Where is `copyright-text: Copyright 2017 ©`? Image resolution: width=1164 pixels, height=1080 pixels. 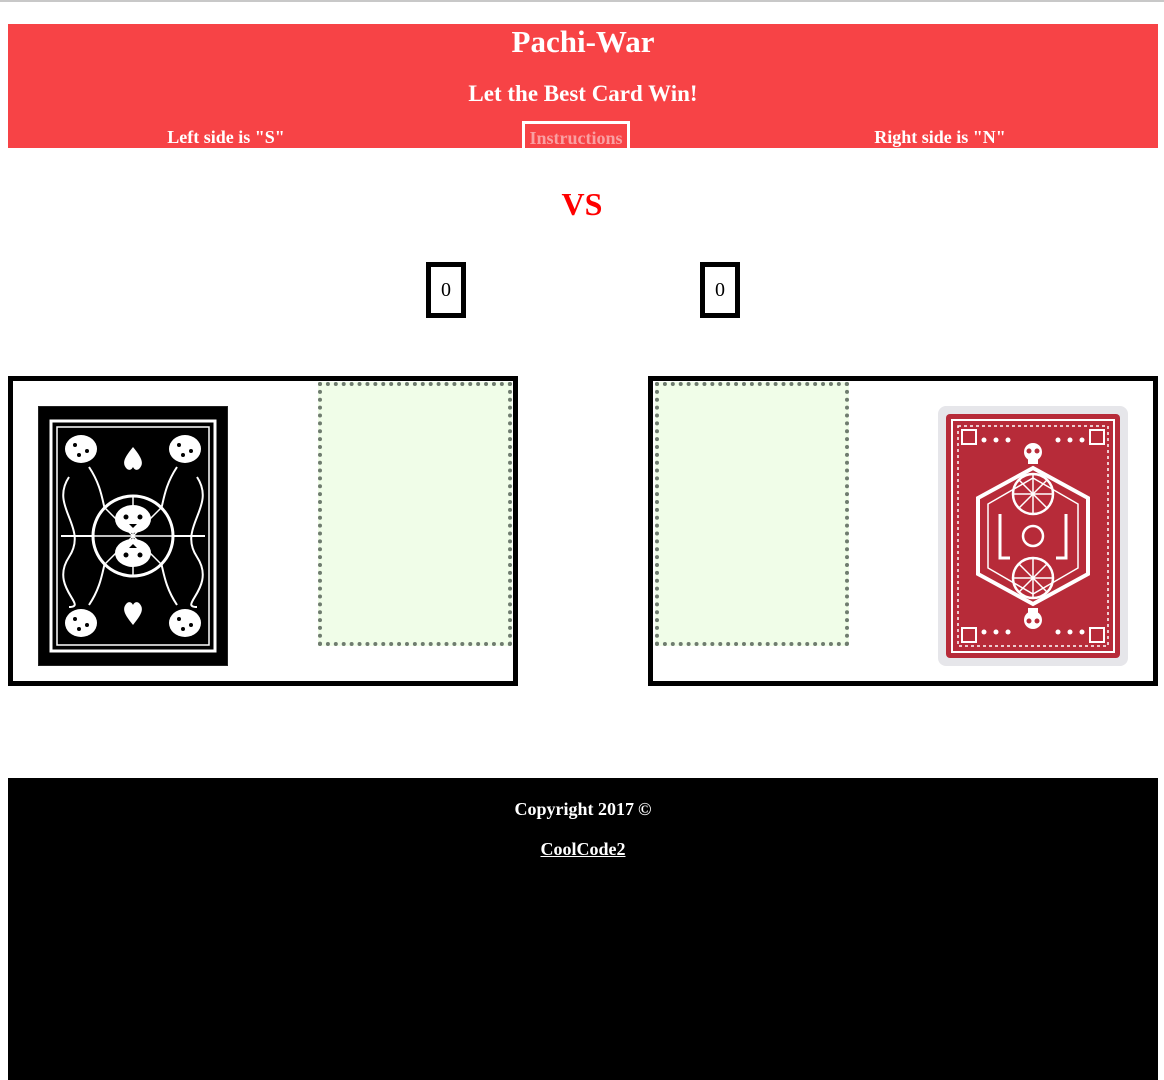 copyright-text: Copyright 2017 © is located at coordinates (583, 809).